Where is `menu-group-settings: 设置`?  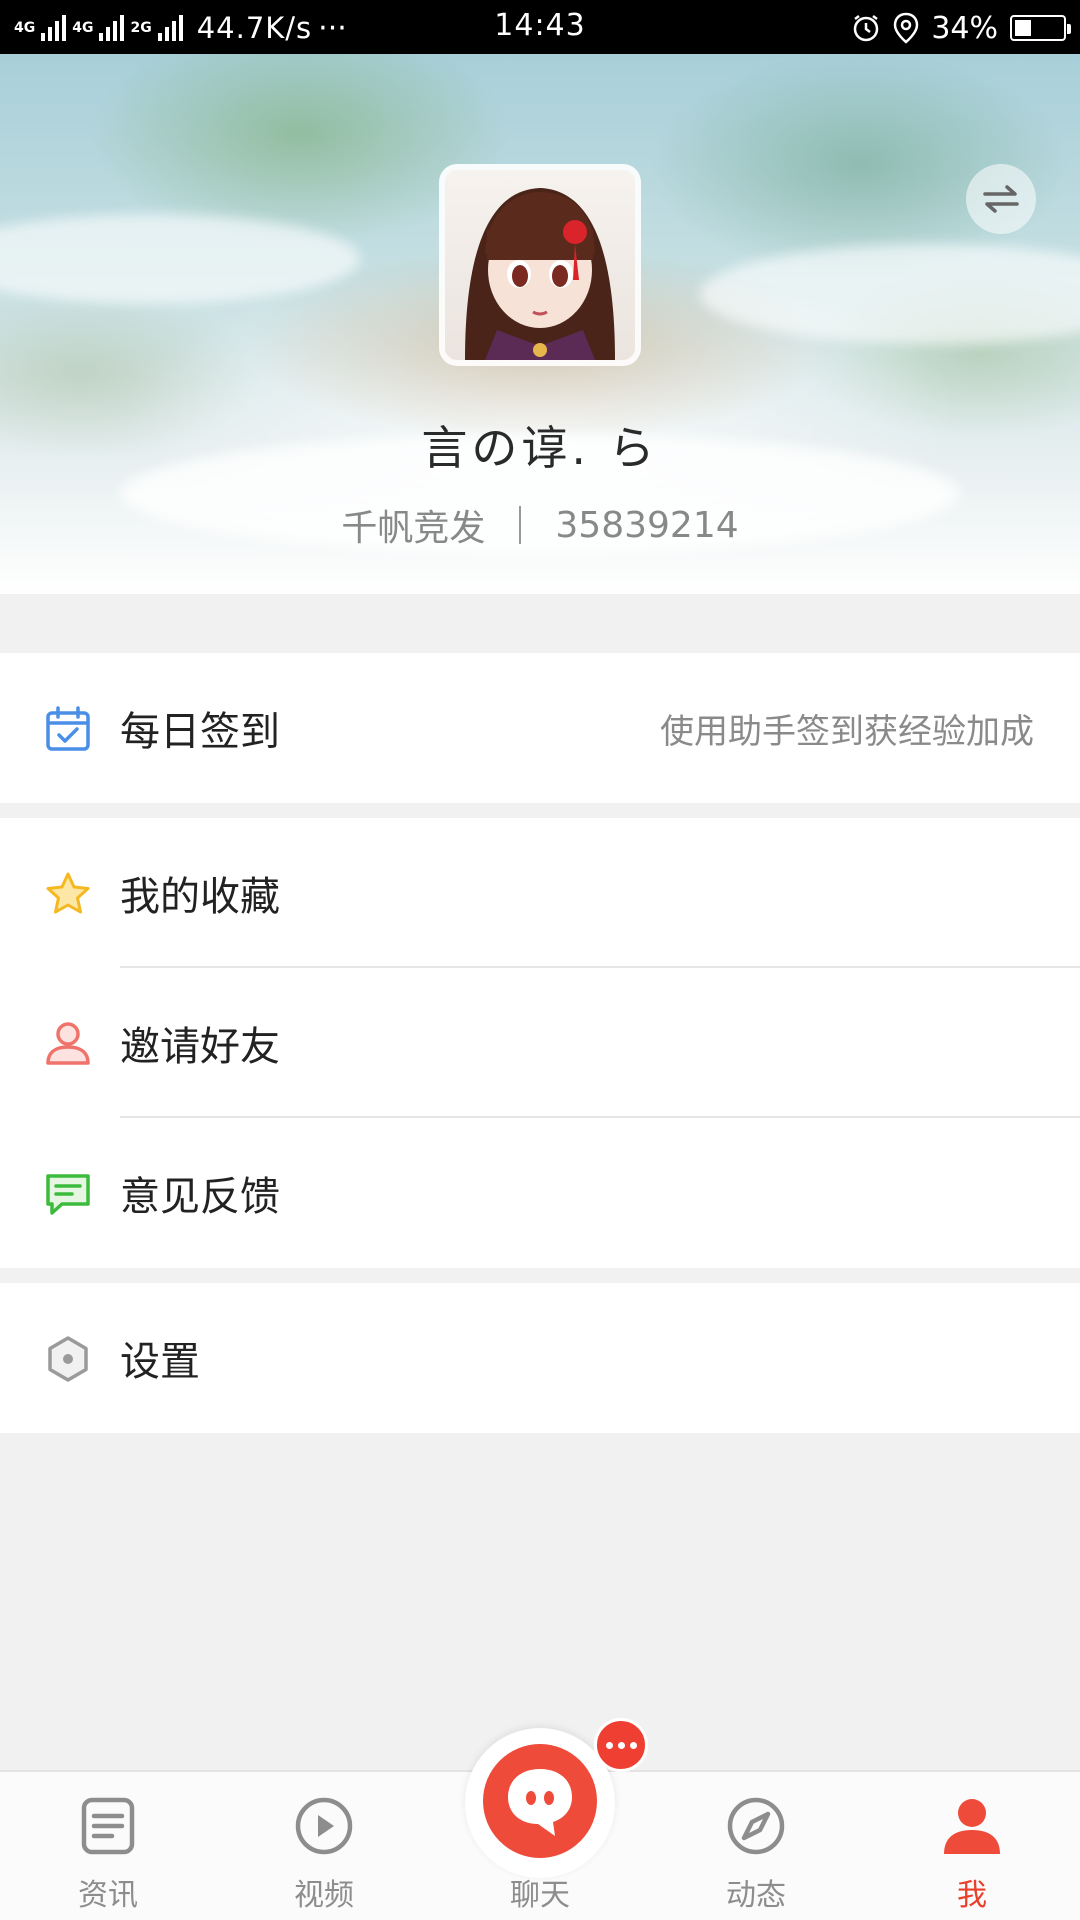 menu-group-settings: 设置 is located at coordinates (540, 1358).